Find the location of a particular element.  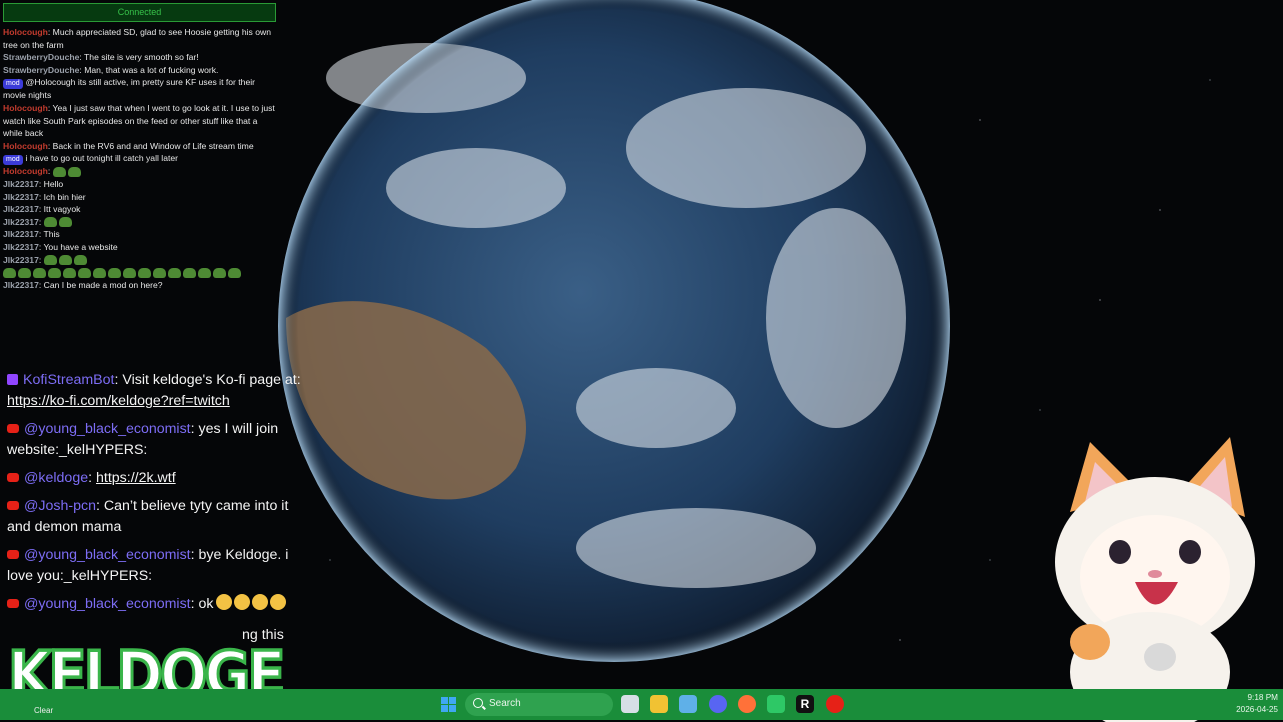

chat-text: Visit keldoge's Ko-fi page at: is located at coordinates (211, 380).